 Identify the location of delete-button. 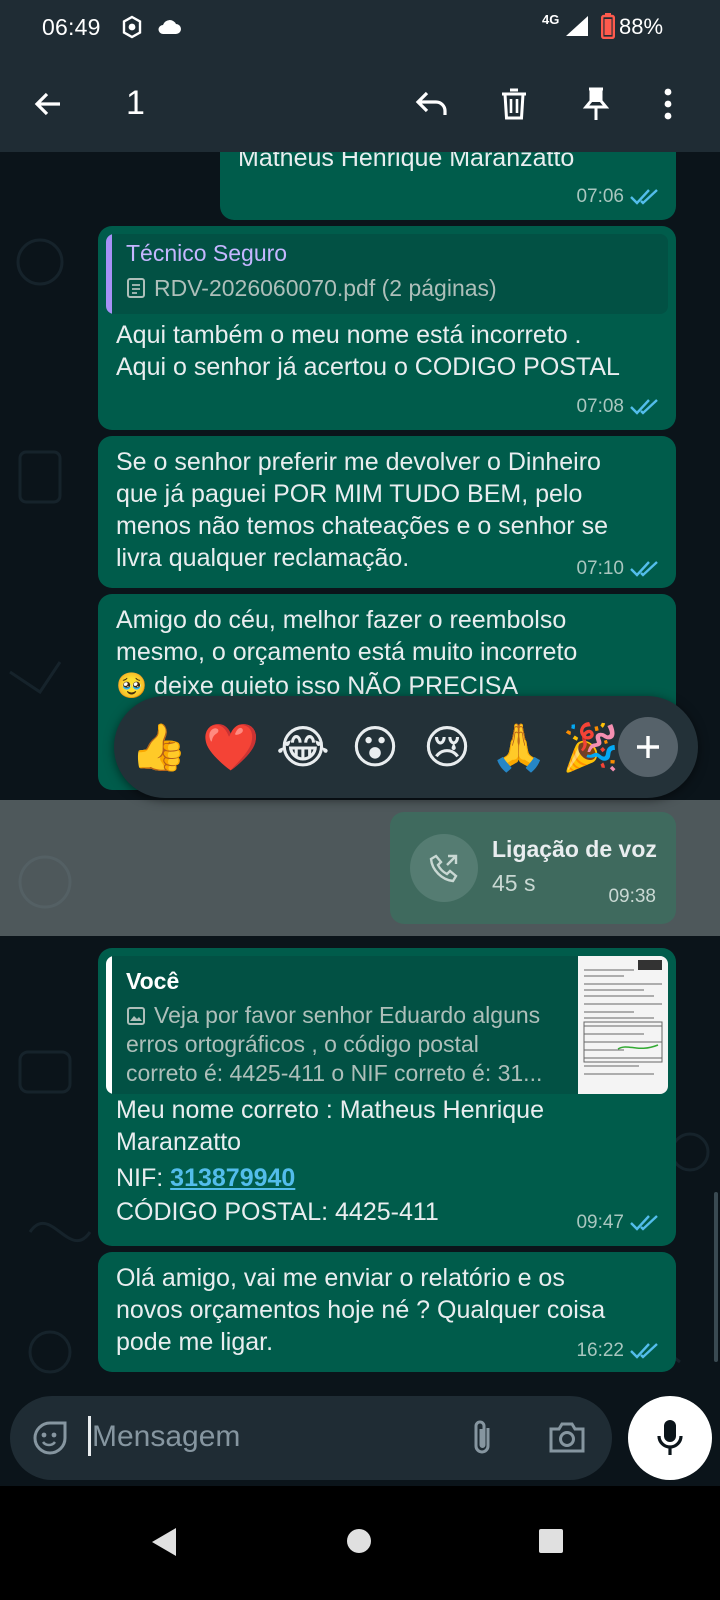
(514, 104).